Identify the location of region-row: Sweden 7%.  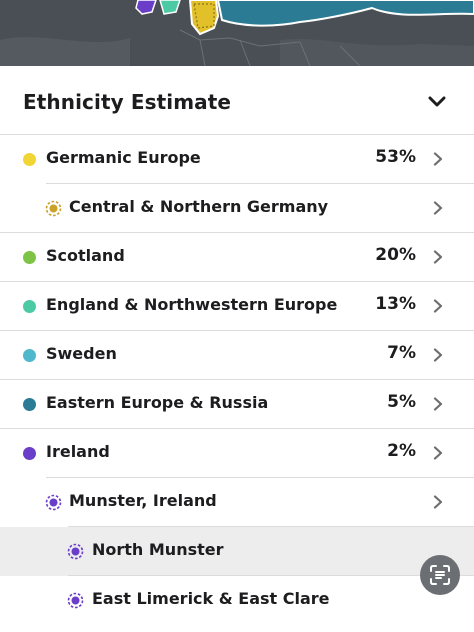
(237, 355).